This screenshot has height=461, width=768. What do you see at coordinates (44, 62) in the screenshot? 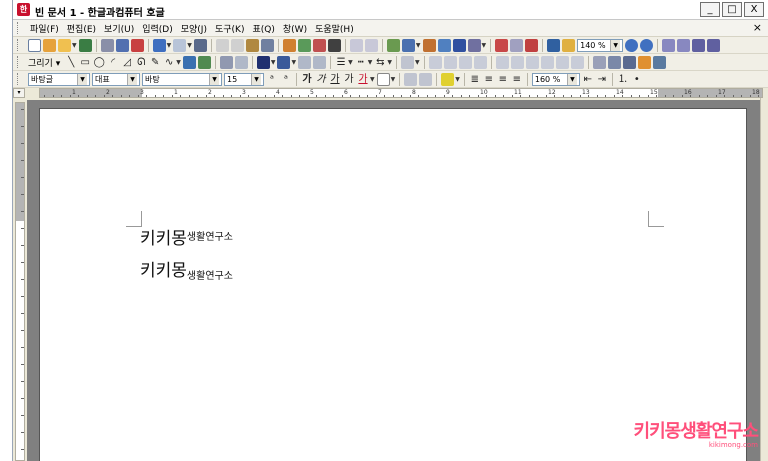
I see `draw-menu: 그리기 ▾` at bounding box center [44, 62].